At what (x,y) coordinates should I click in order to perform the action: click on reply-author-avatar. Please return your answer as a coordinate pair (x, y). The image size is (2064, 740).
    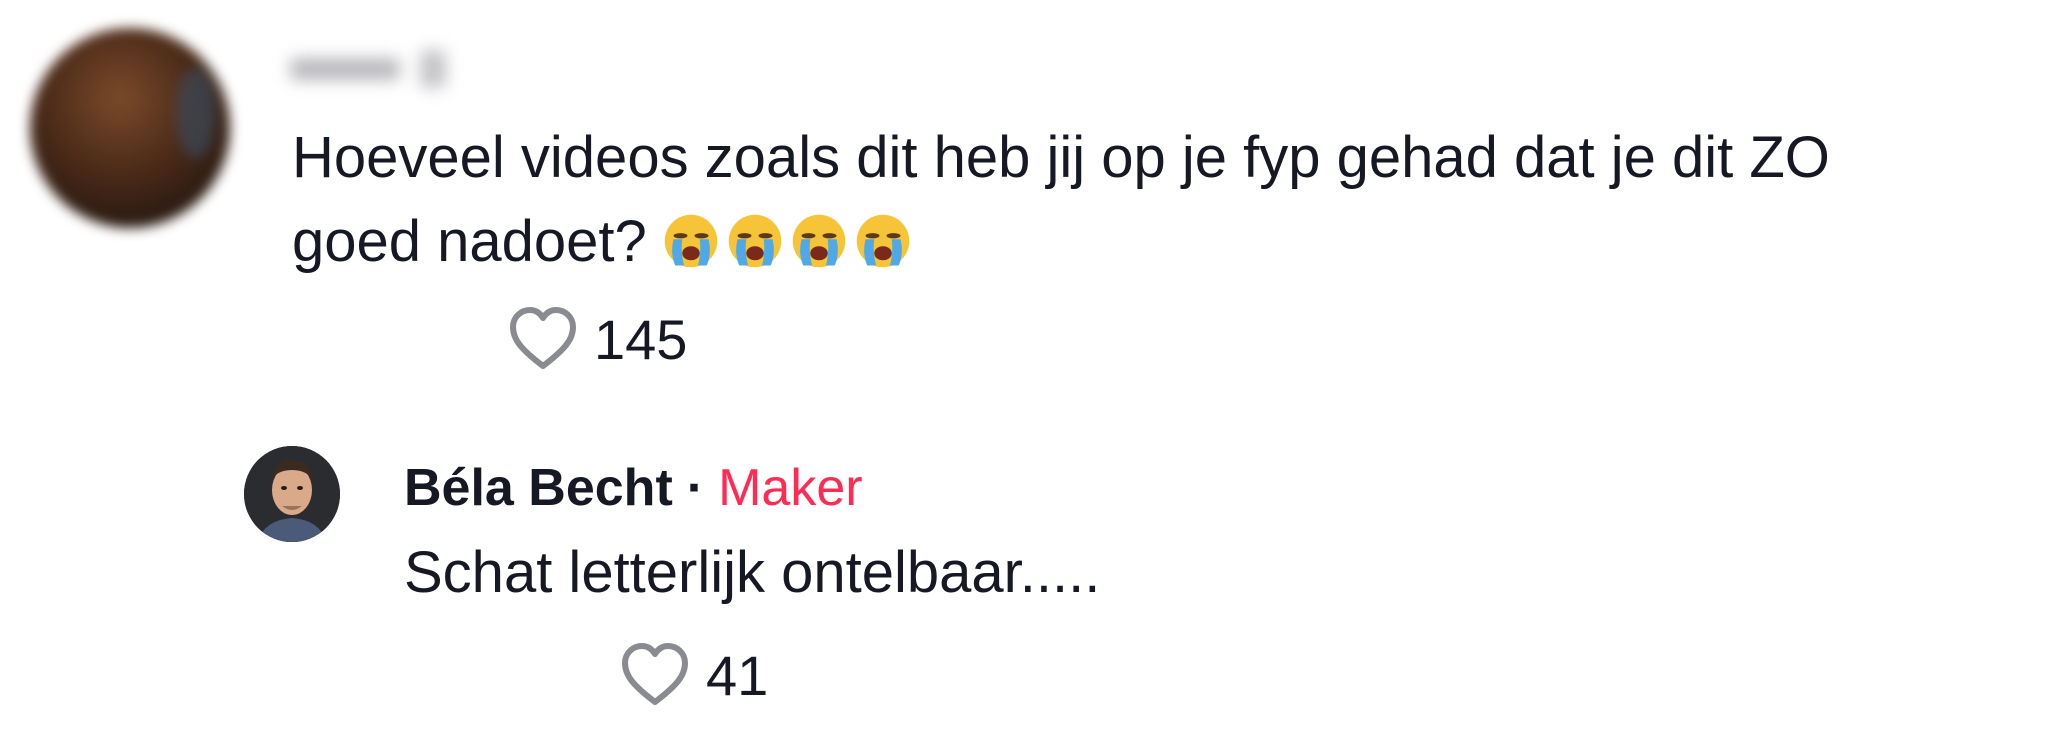
    Looking at the image, I should click on (292, 494).